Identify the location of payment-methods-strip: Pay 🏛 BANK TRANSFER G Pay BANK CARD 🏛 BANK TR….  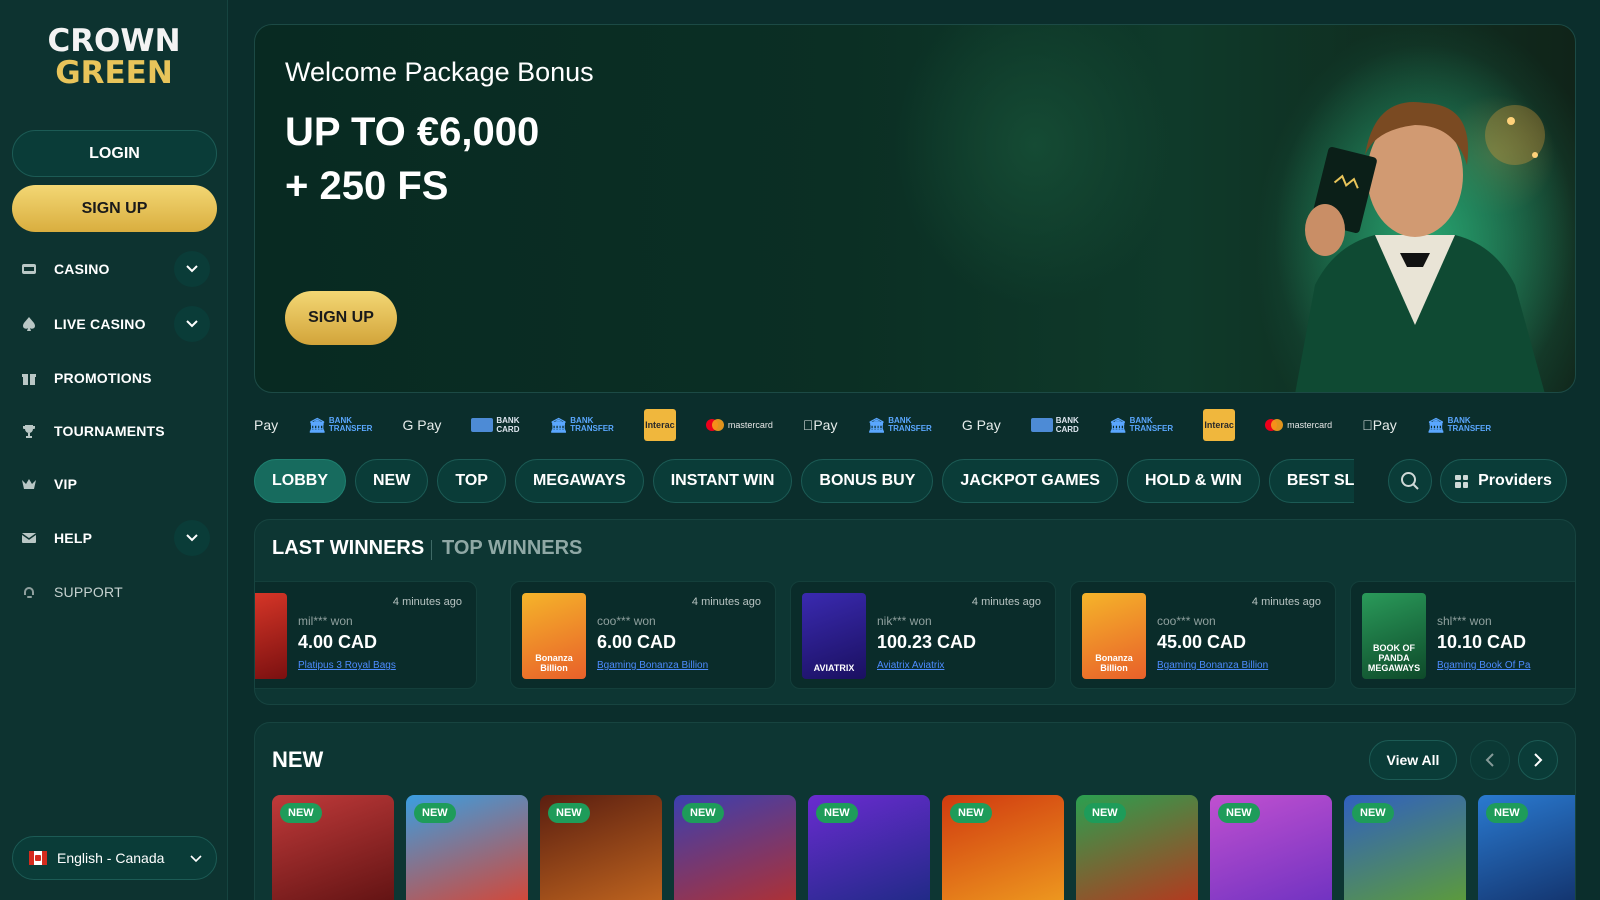
(915, 425).